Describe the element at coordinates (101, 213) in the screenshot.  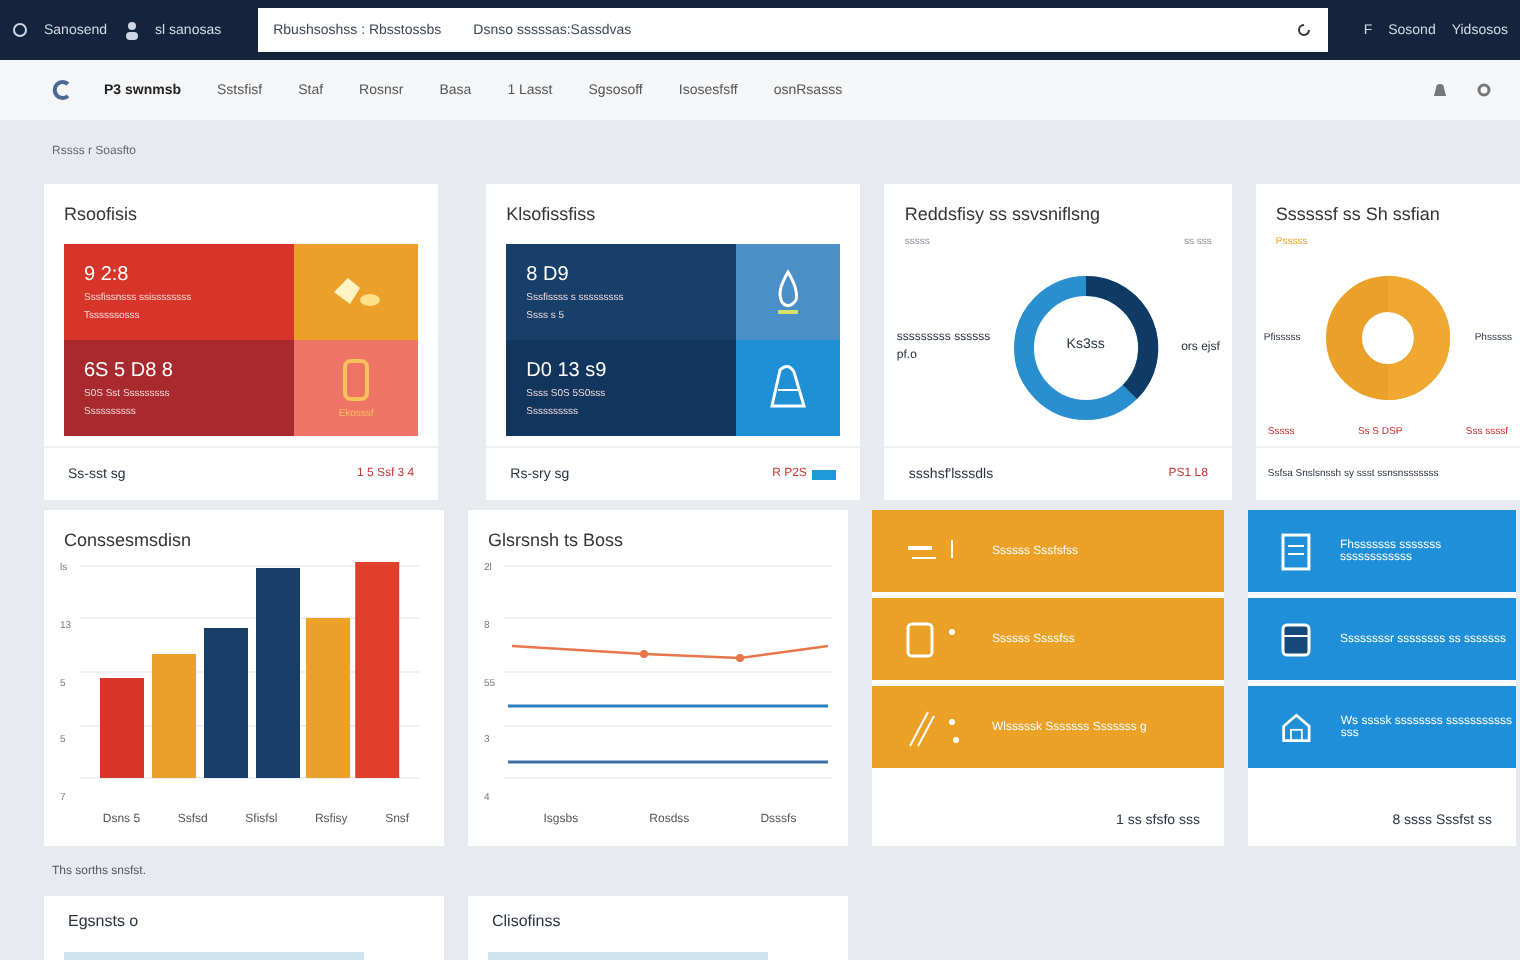
I see `card-title: Rsoofisis` at that location.